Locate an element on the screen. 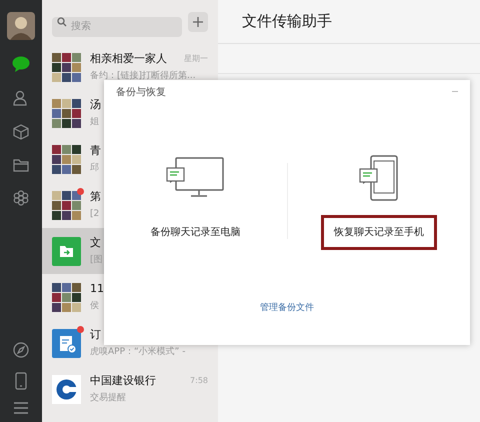  chat-preview: 邱 is located at coordinates (95, 168).